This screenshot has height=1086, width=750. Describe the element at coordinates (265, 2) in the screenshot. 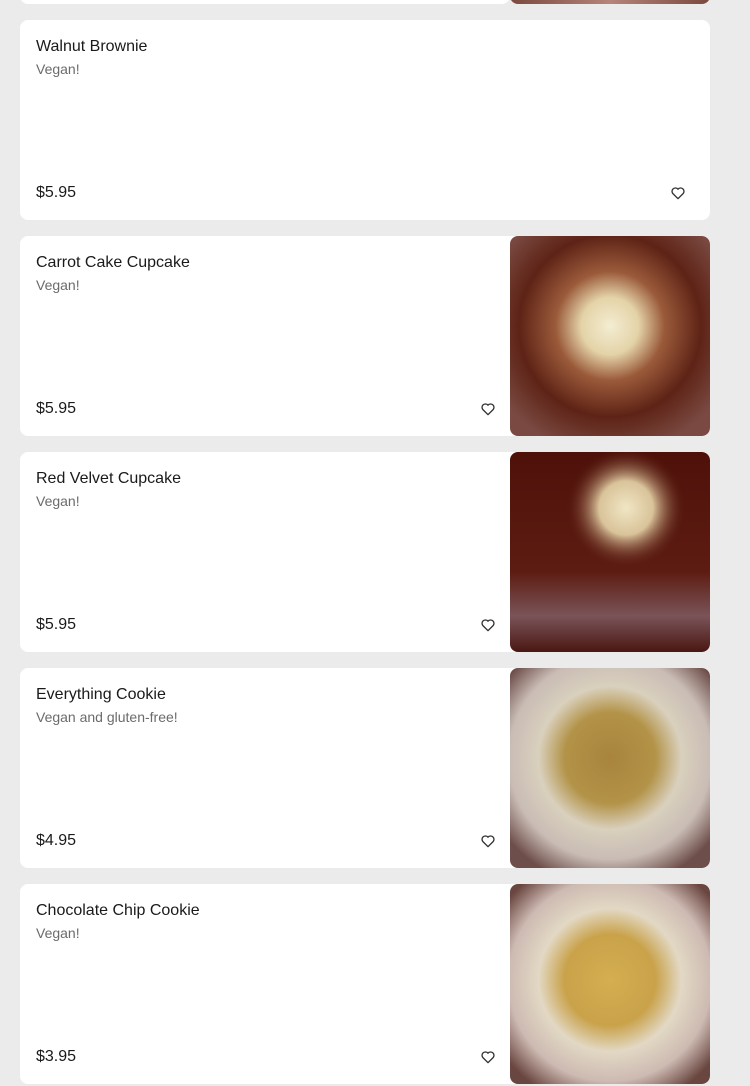

I see `previous-menu-item-card` at that location.